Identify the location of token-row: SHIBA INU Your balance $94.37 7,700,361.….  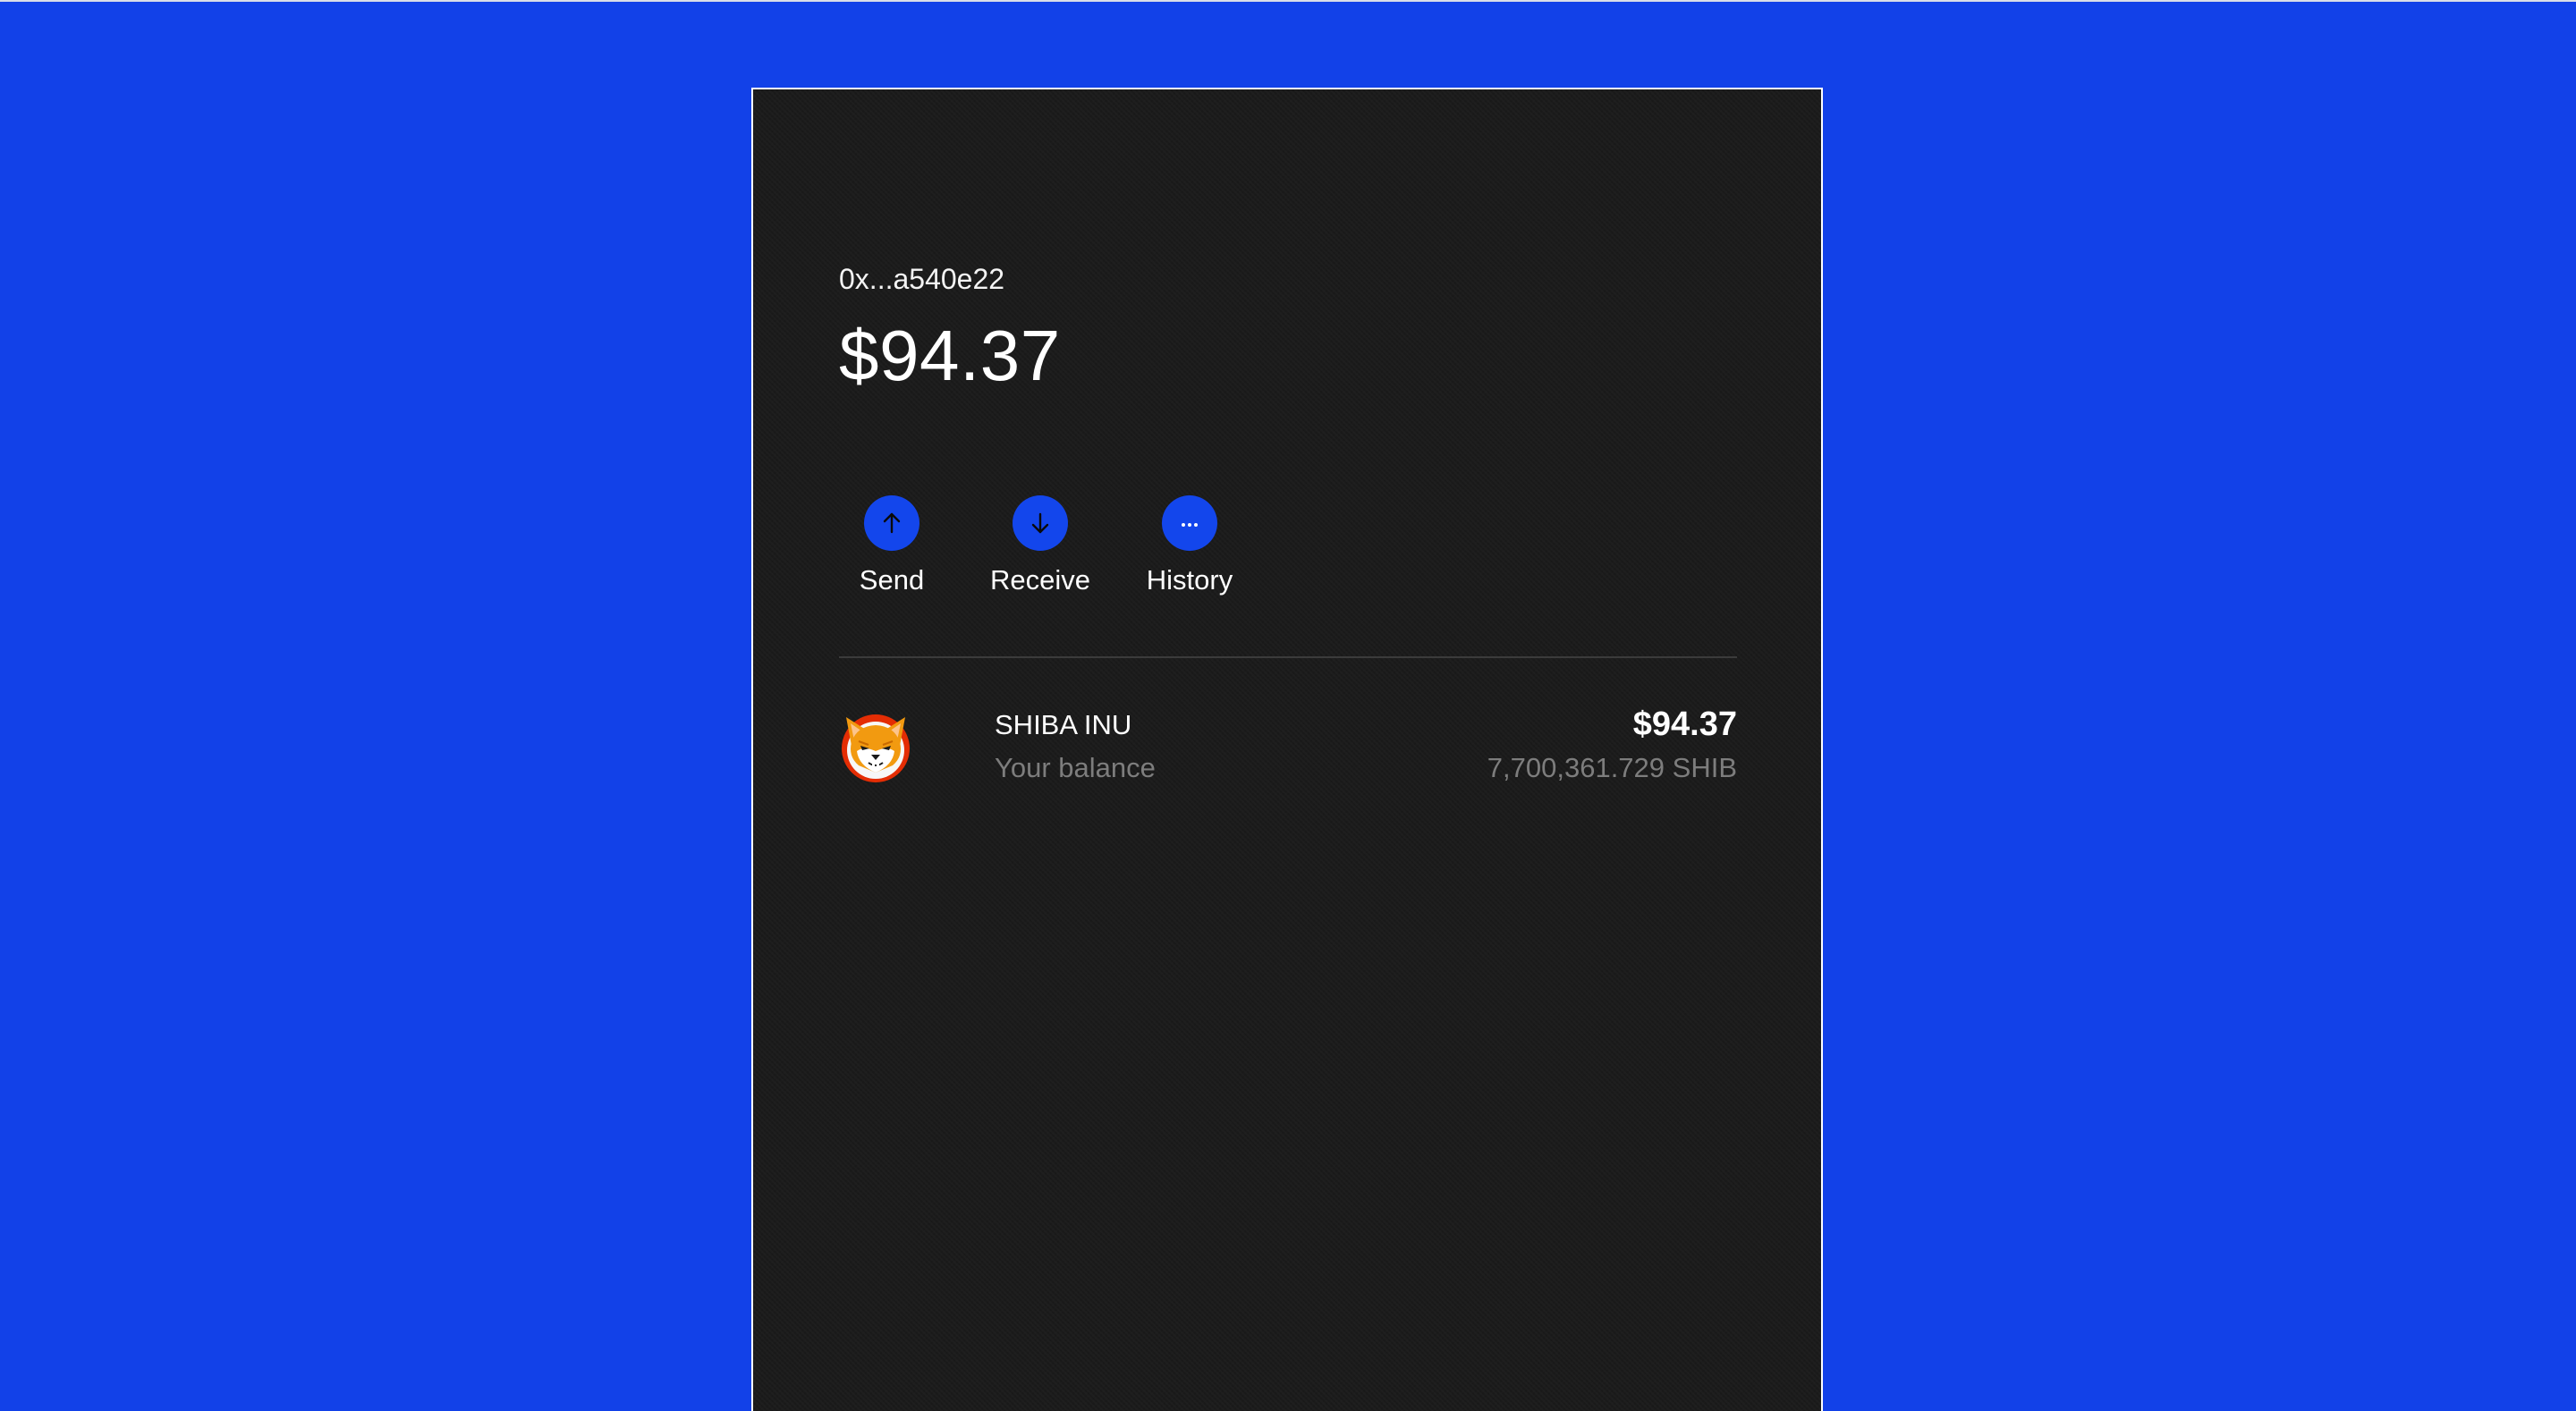
(1288, 747).